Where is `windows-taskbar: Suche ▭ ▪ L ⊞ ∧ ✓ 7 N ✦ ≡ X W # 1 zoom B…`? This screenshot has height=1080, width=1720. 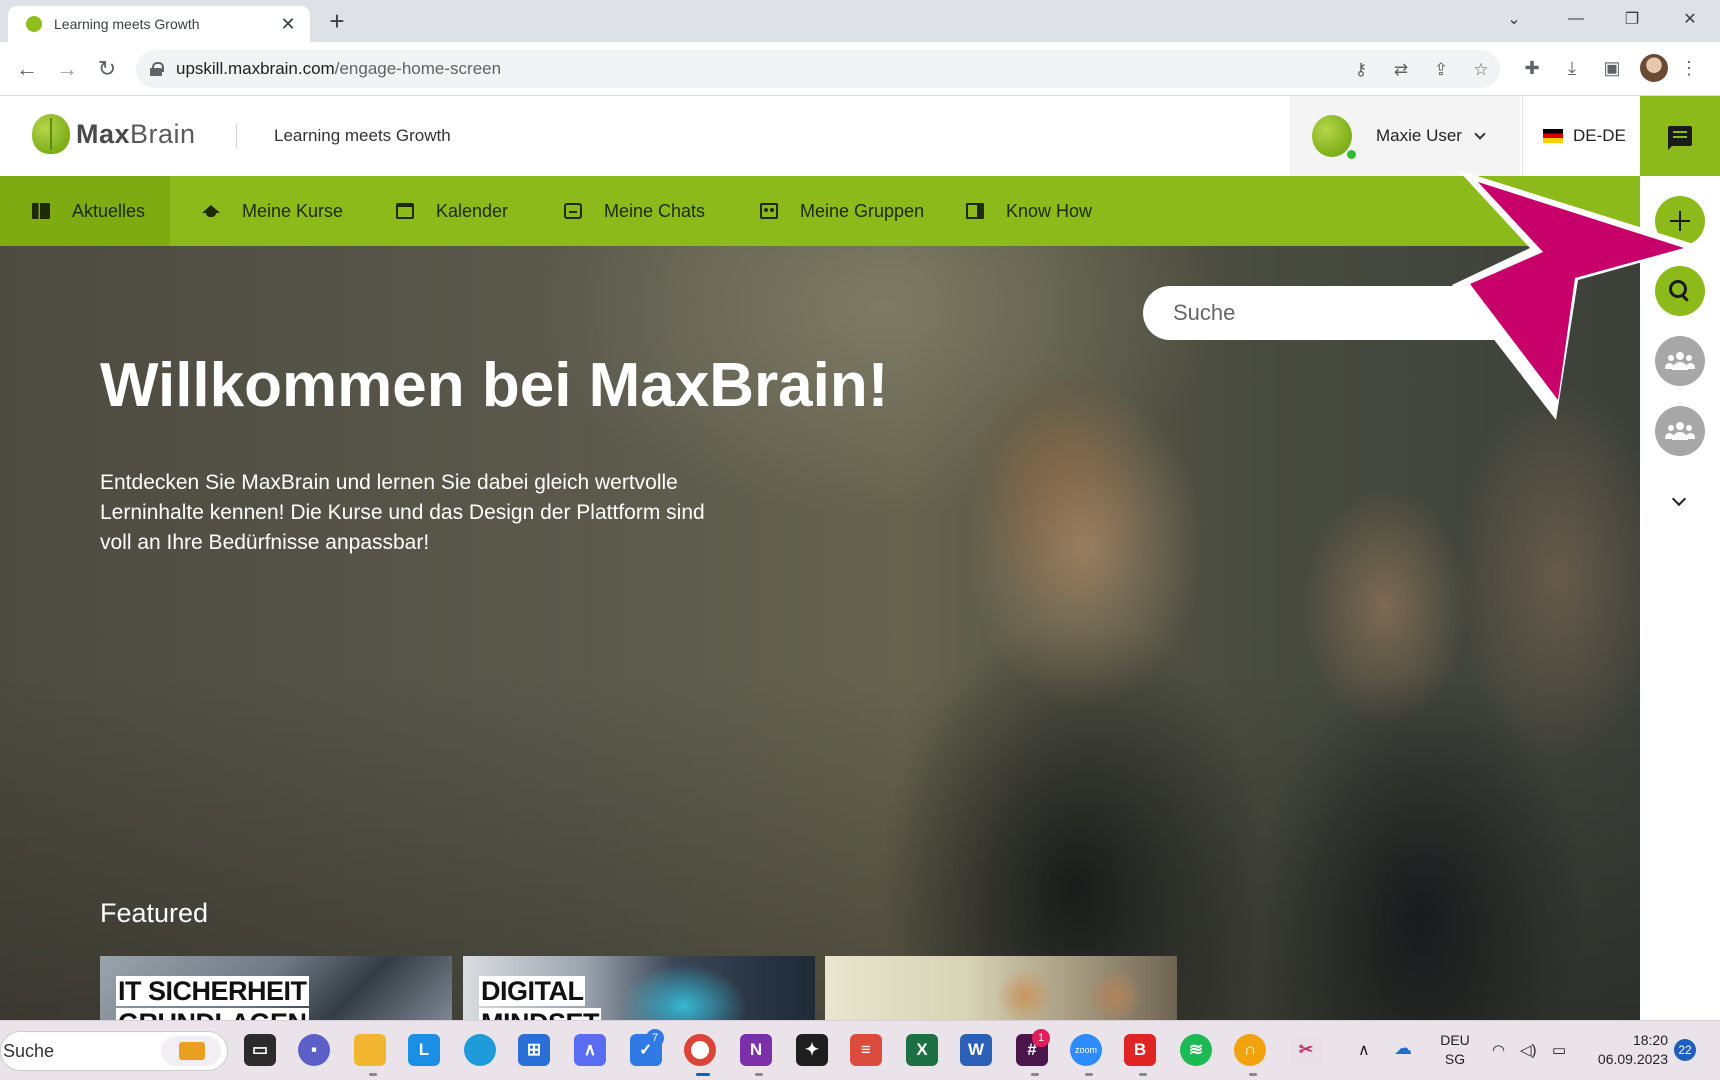 windows-taskbar: Suche ▭ ▪ L ⊞ ∧ ✓ 7 N ✦ ≡ X W # 1 zoom B… is located at coordinates (860, 1050).